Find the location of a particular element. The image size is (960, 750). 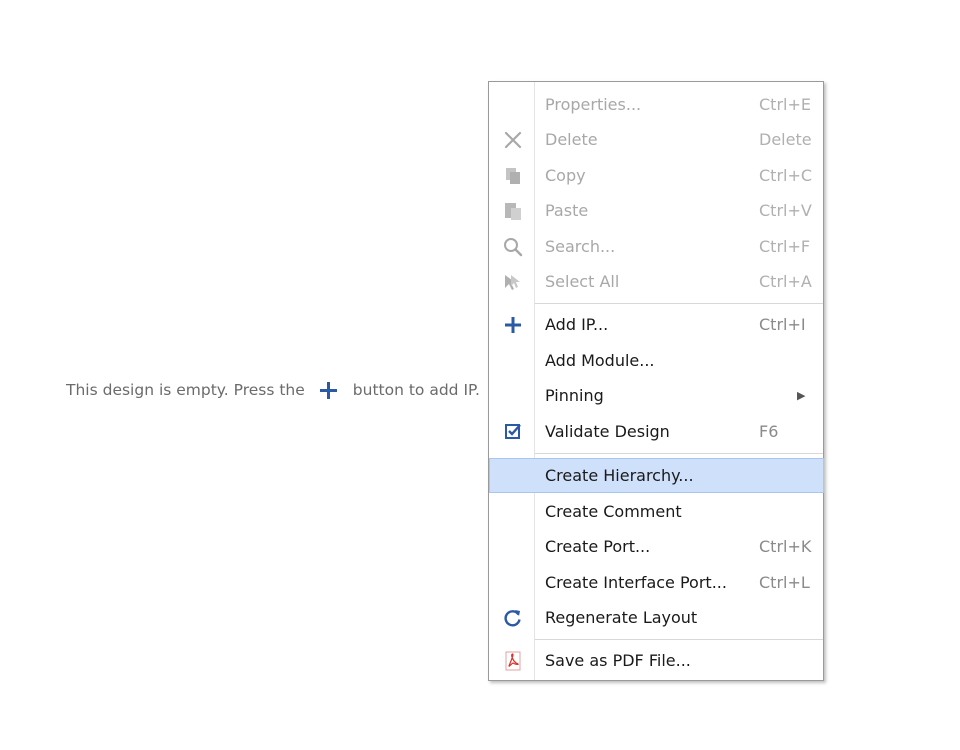

menu-item-shortcut: Delete is located at coordinates (785, 139).